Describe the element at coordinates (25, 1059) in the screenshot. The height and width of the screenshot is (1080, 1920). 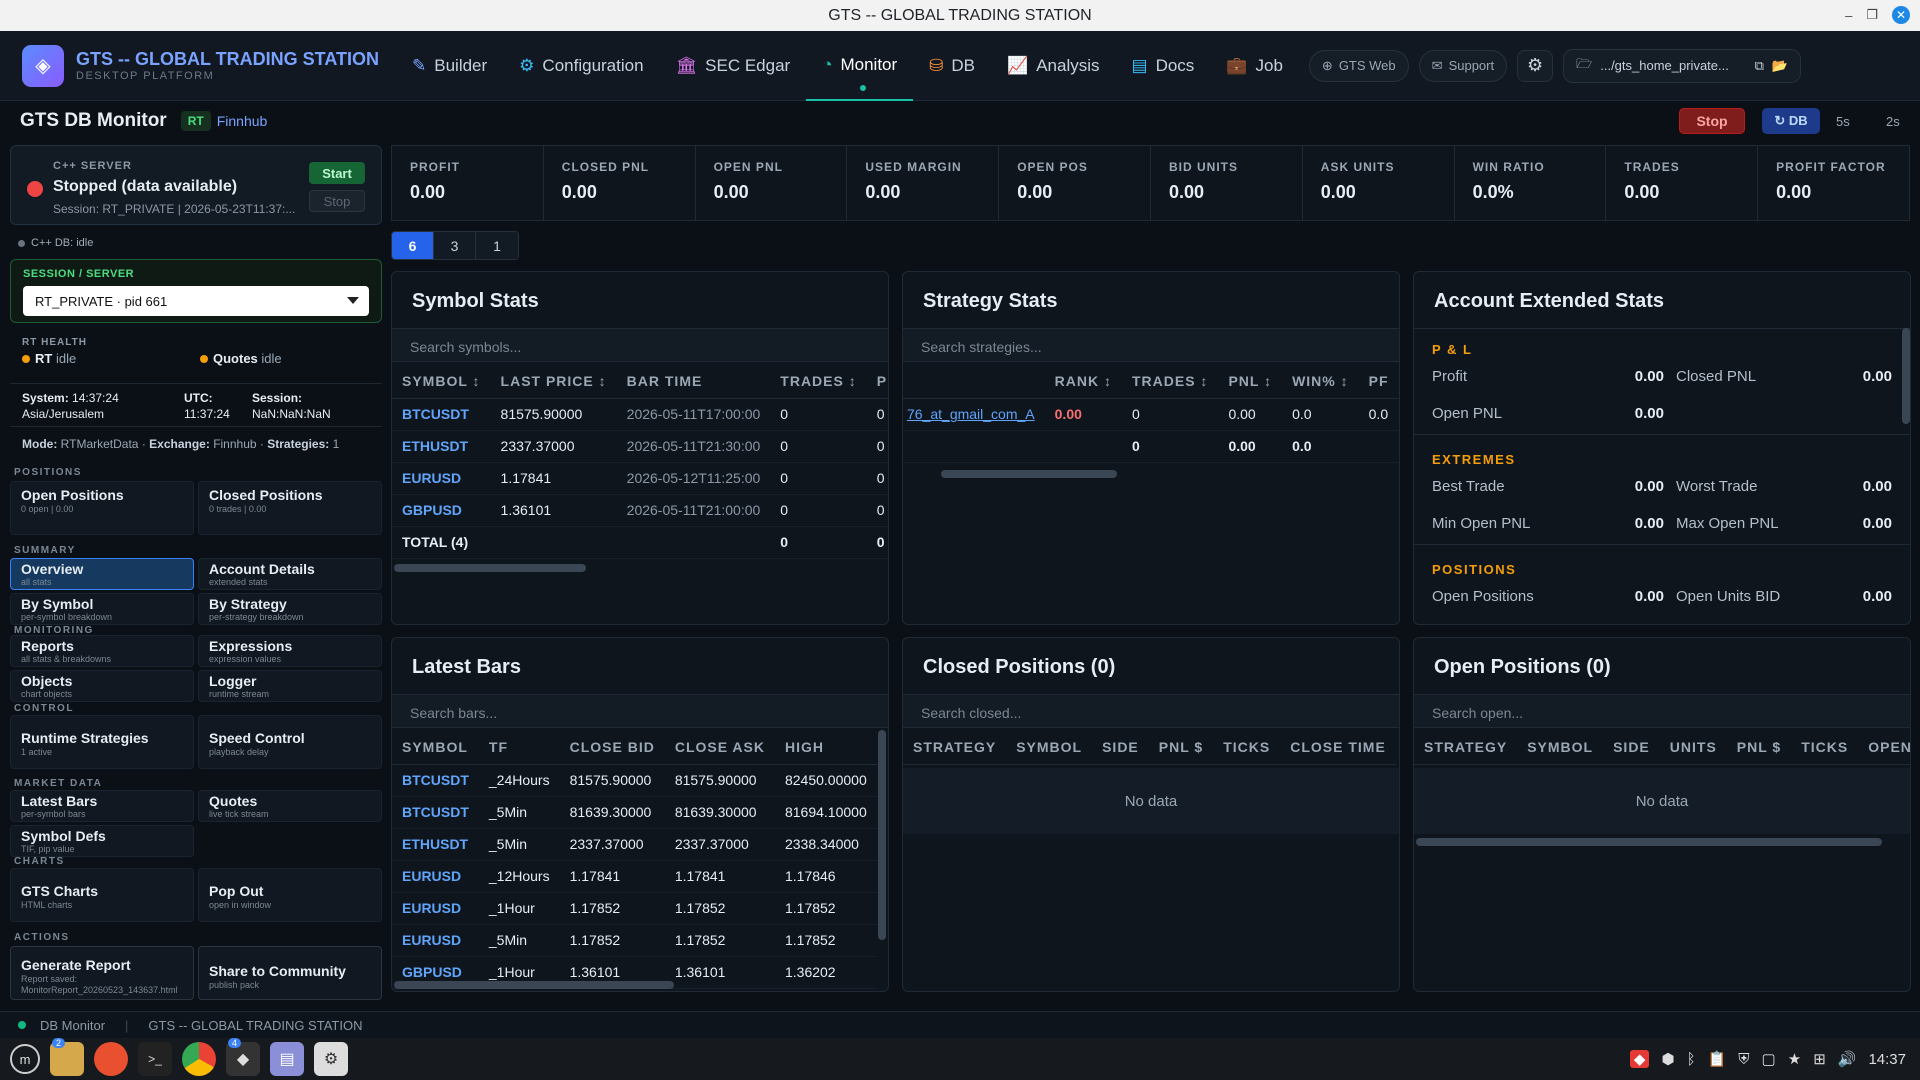
I see `menu-icon: m` at that location.